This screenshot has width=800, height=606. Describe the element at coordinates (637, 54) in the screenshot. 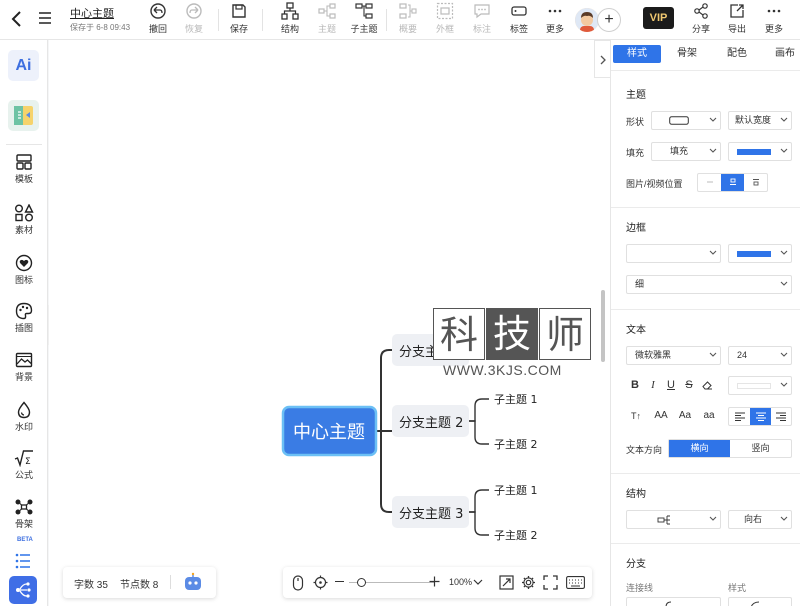

I see `tab-style: 样式` at that location.